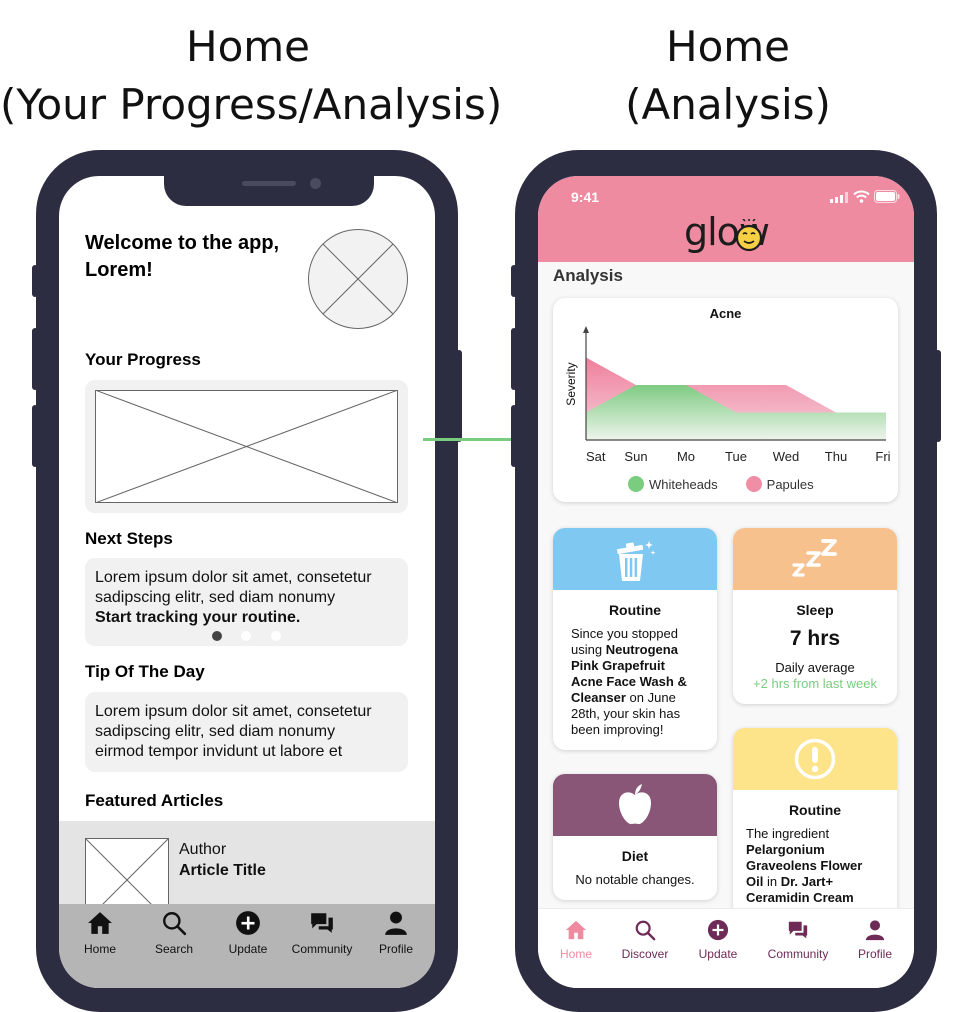 The height and width of the screenshot is (1012, 972). I want to click on routine-card-title: Routine, so click(635, 610).